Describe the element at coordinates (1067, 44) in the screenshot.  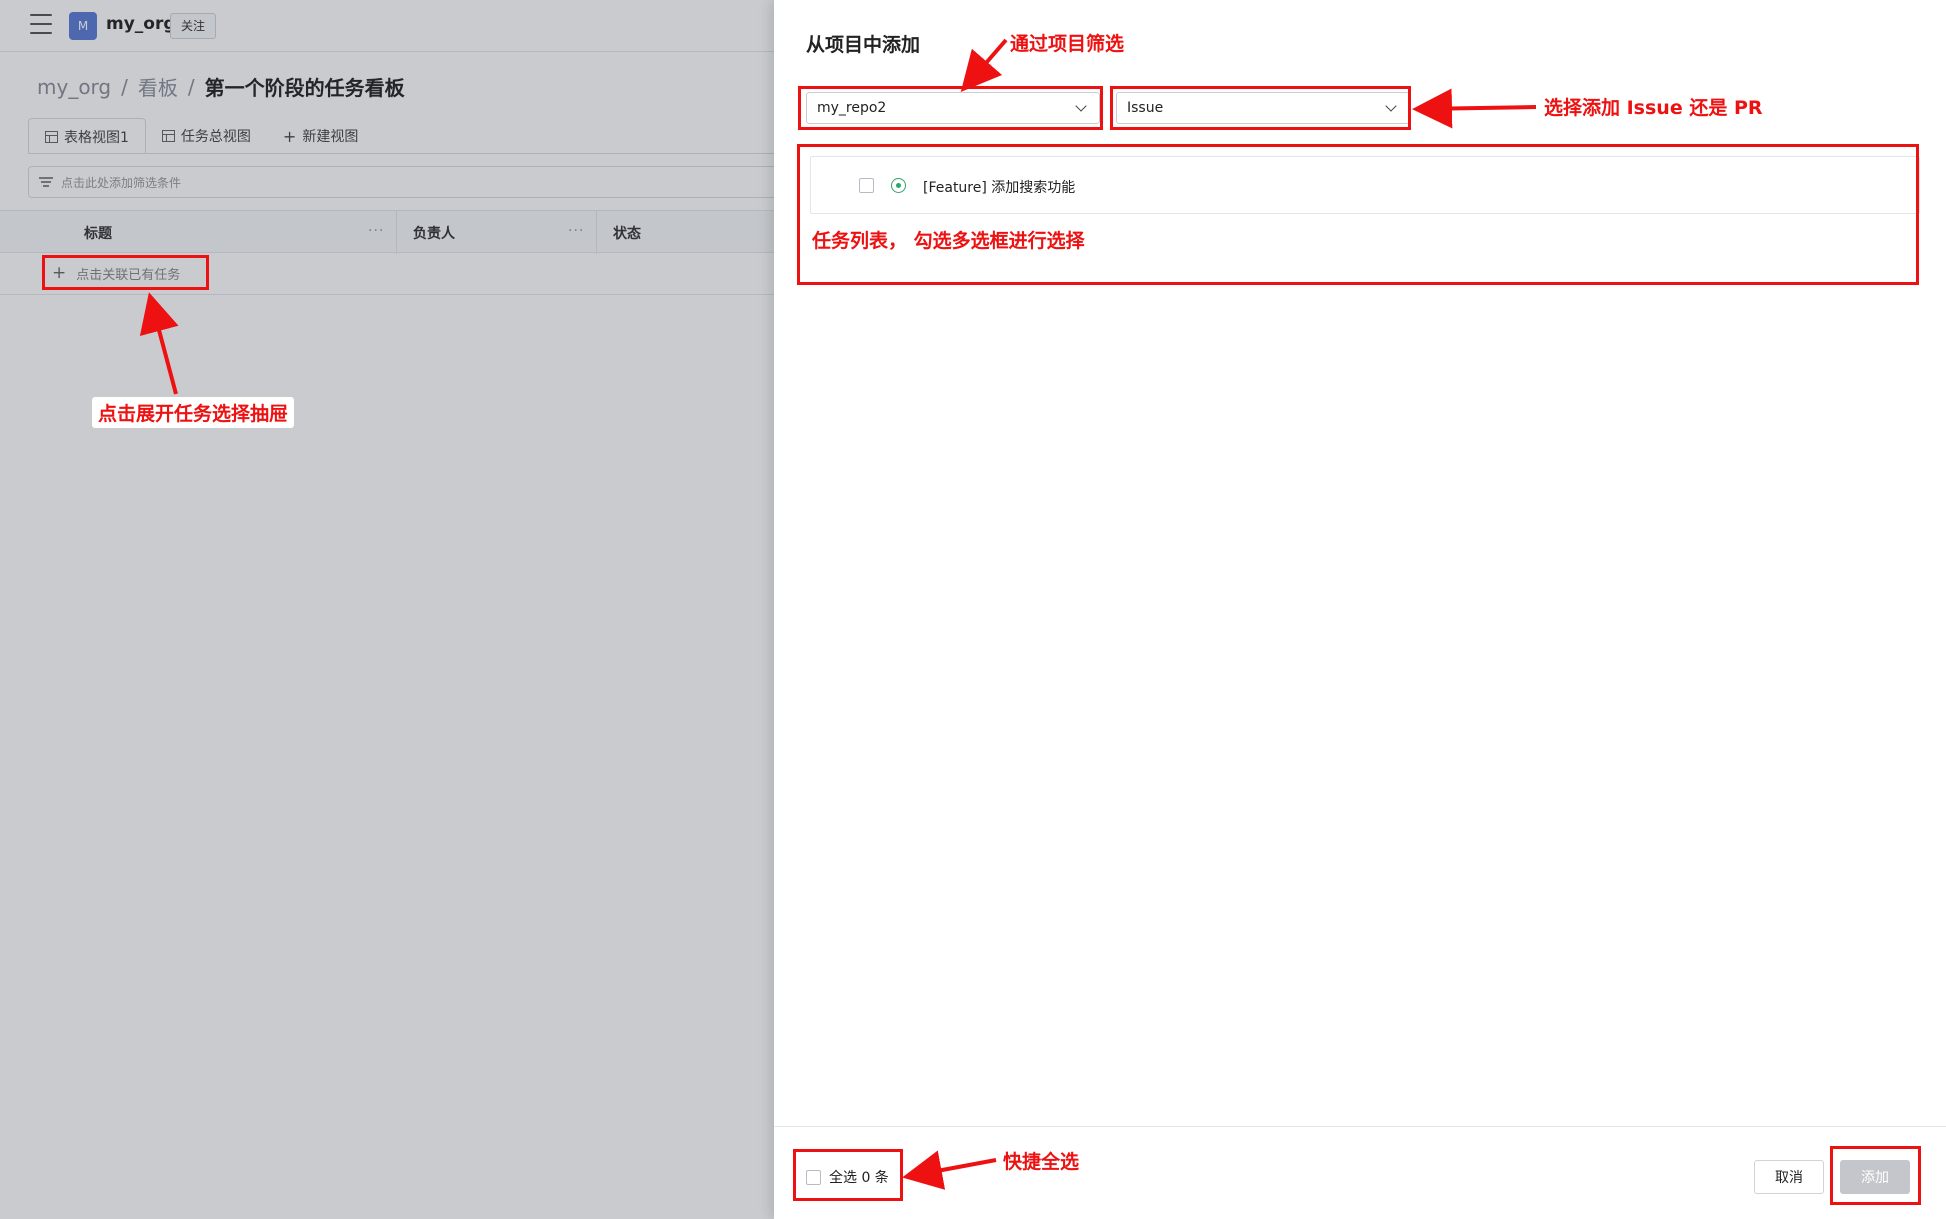
I see `annotation-filter-by-project: 通过项目筛选` at that location.